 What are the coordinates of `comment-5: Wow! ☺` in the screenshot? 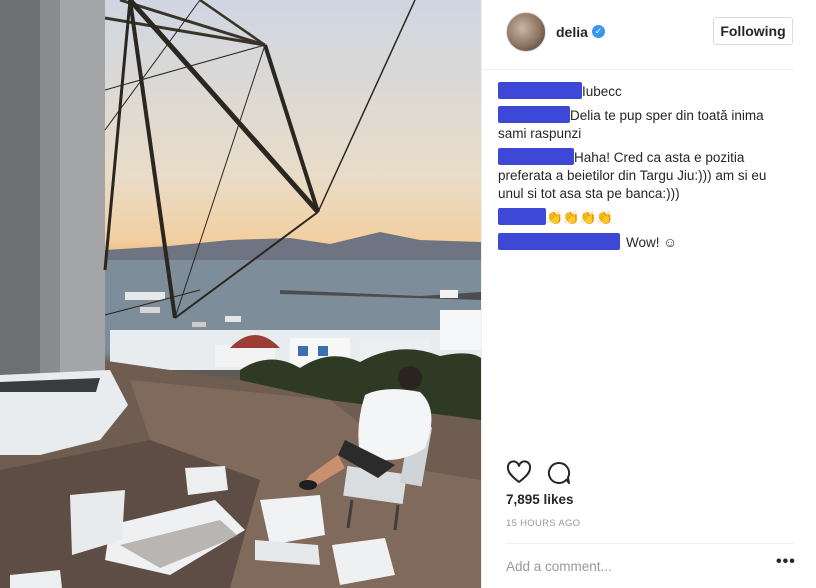 It's located at (646, 242).